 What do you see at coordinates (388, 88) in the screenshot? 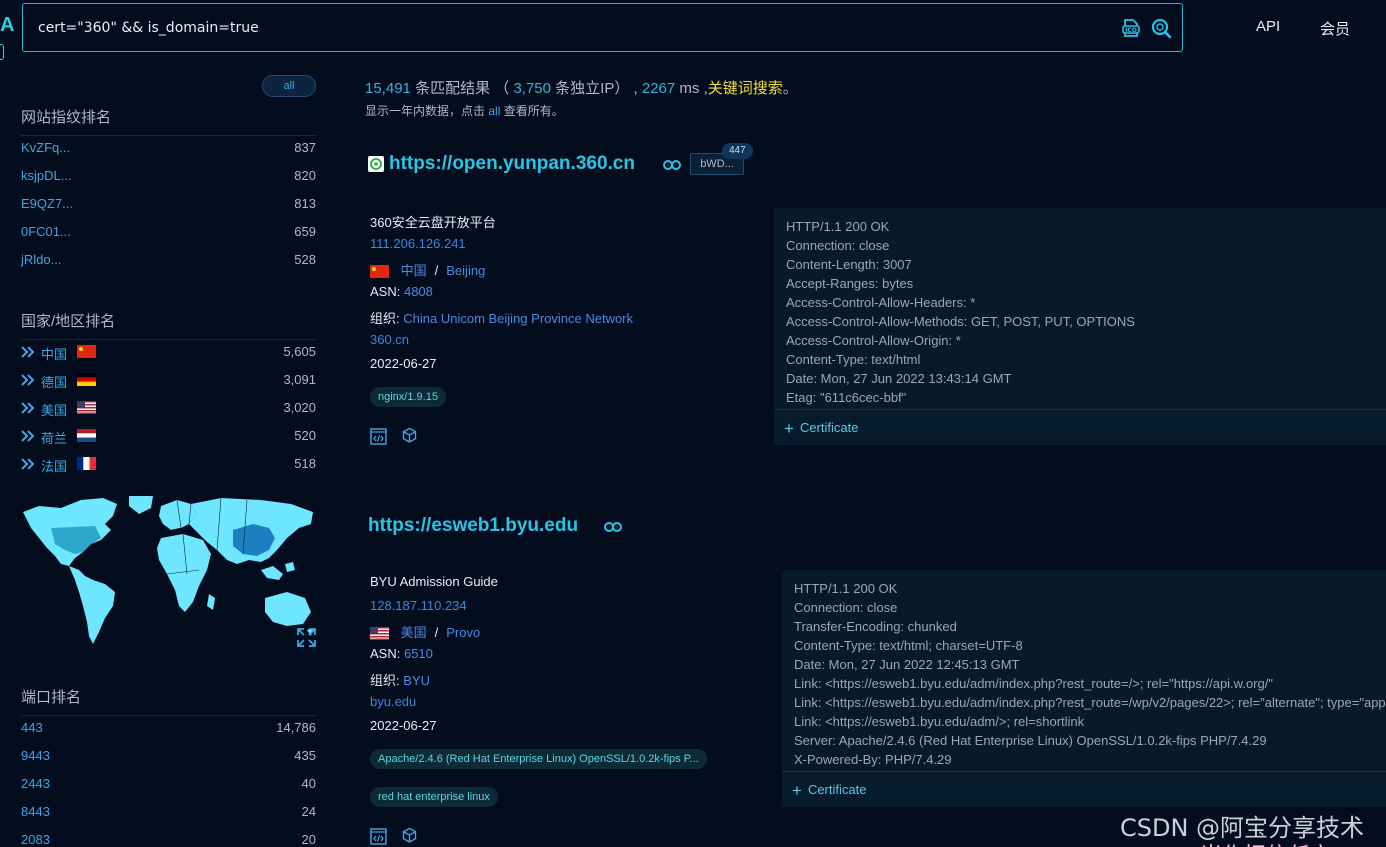
I see `match-count: 15,491` at bounding box center [388, 88].